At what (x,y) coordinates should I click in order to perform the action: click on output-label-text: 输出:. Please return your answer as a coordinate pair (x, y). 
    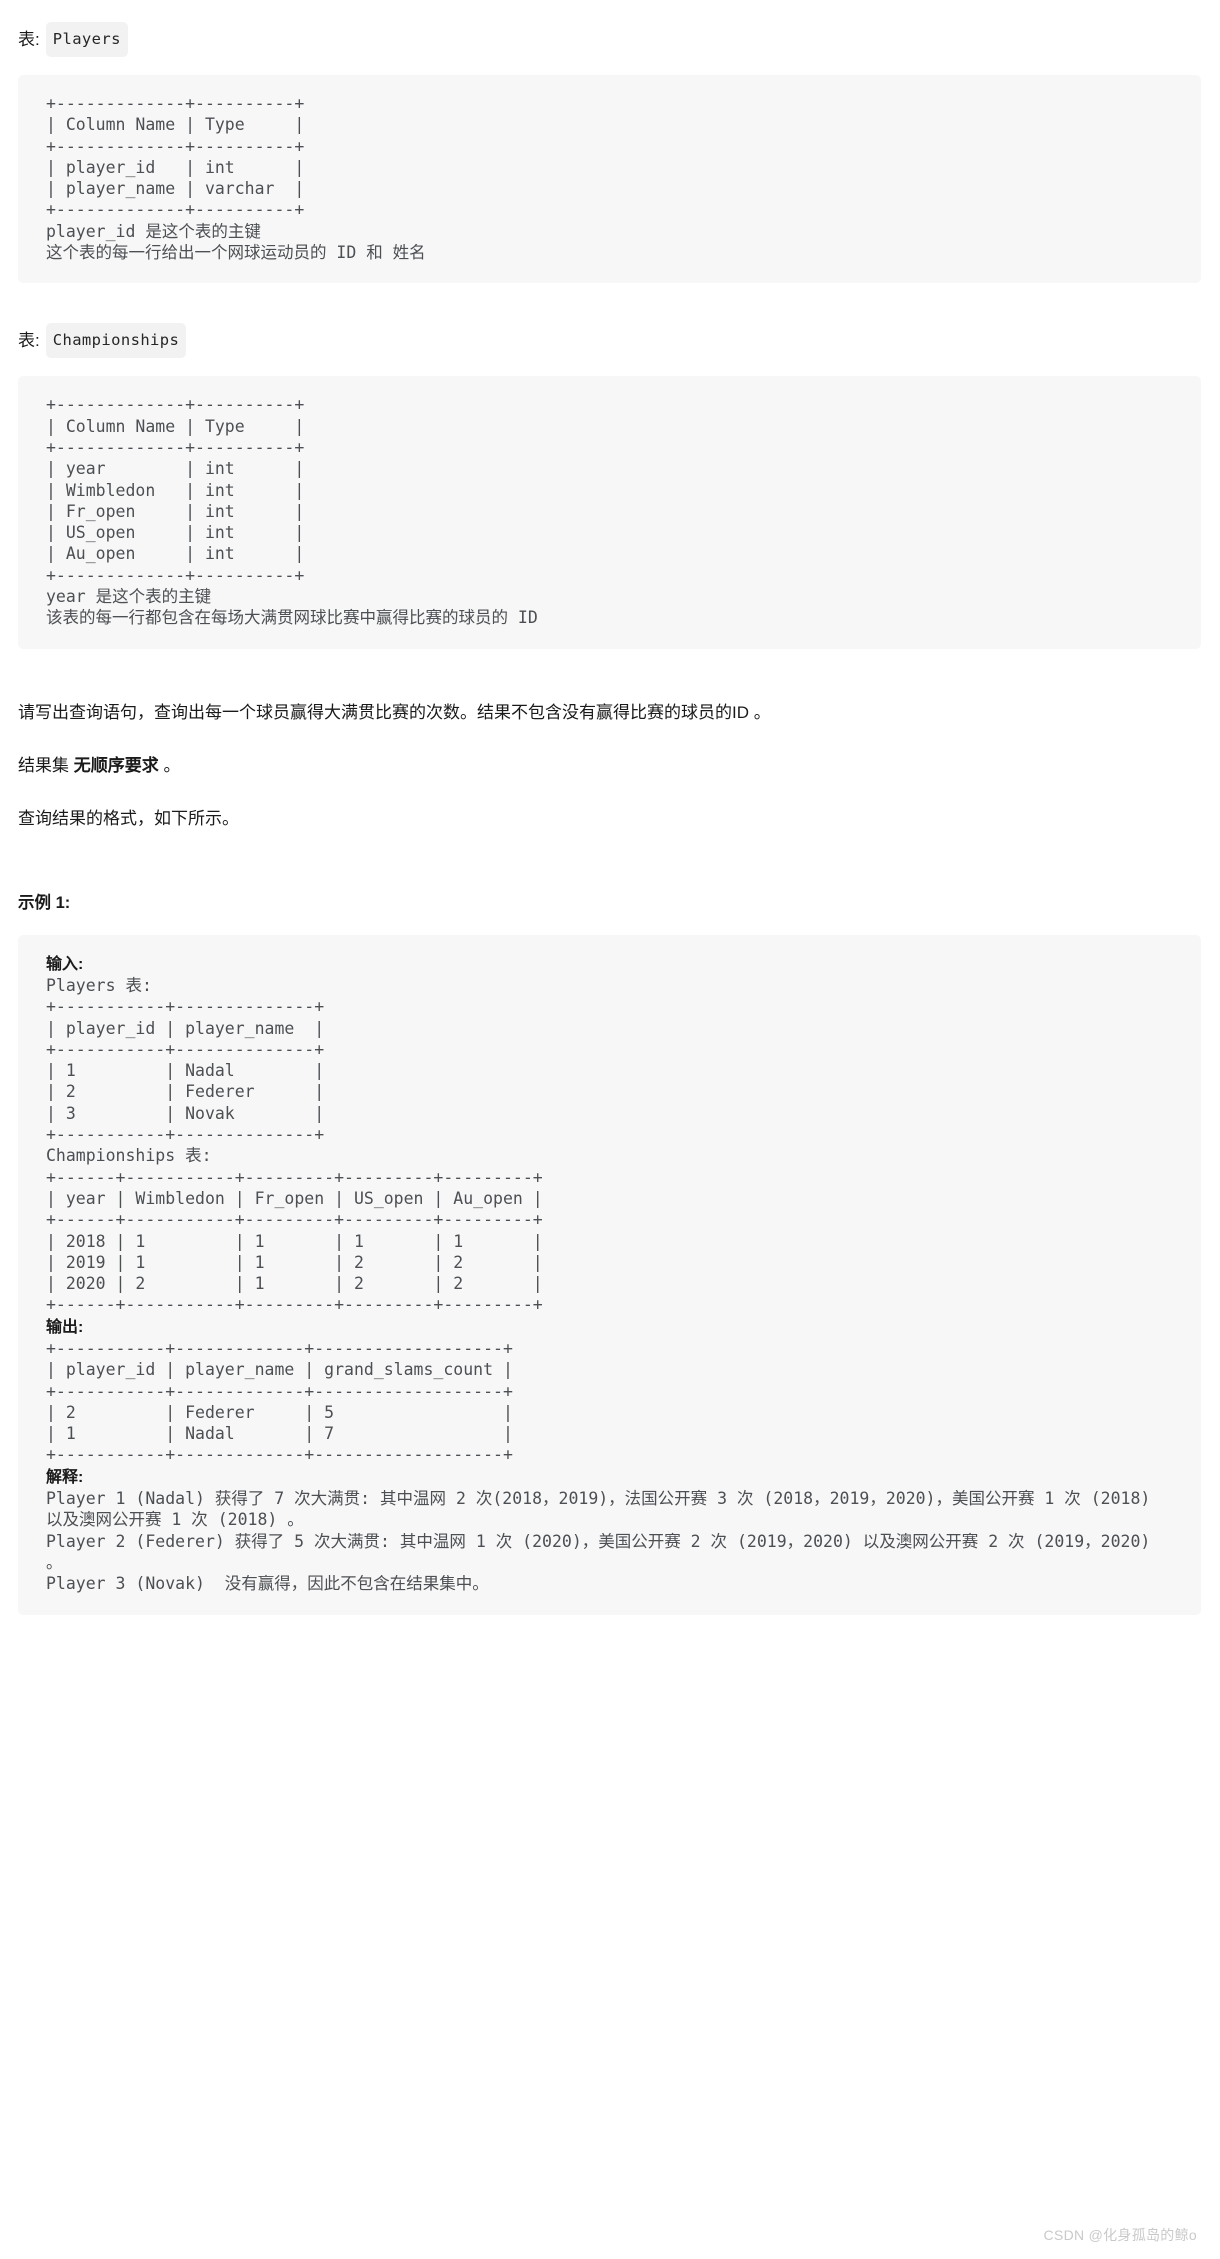
    Looking at the image, I should click on (65, 1327).